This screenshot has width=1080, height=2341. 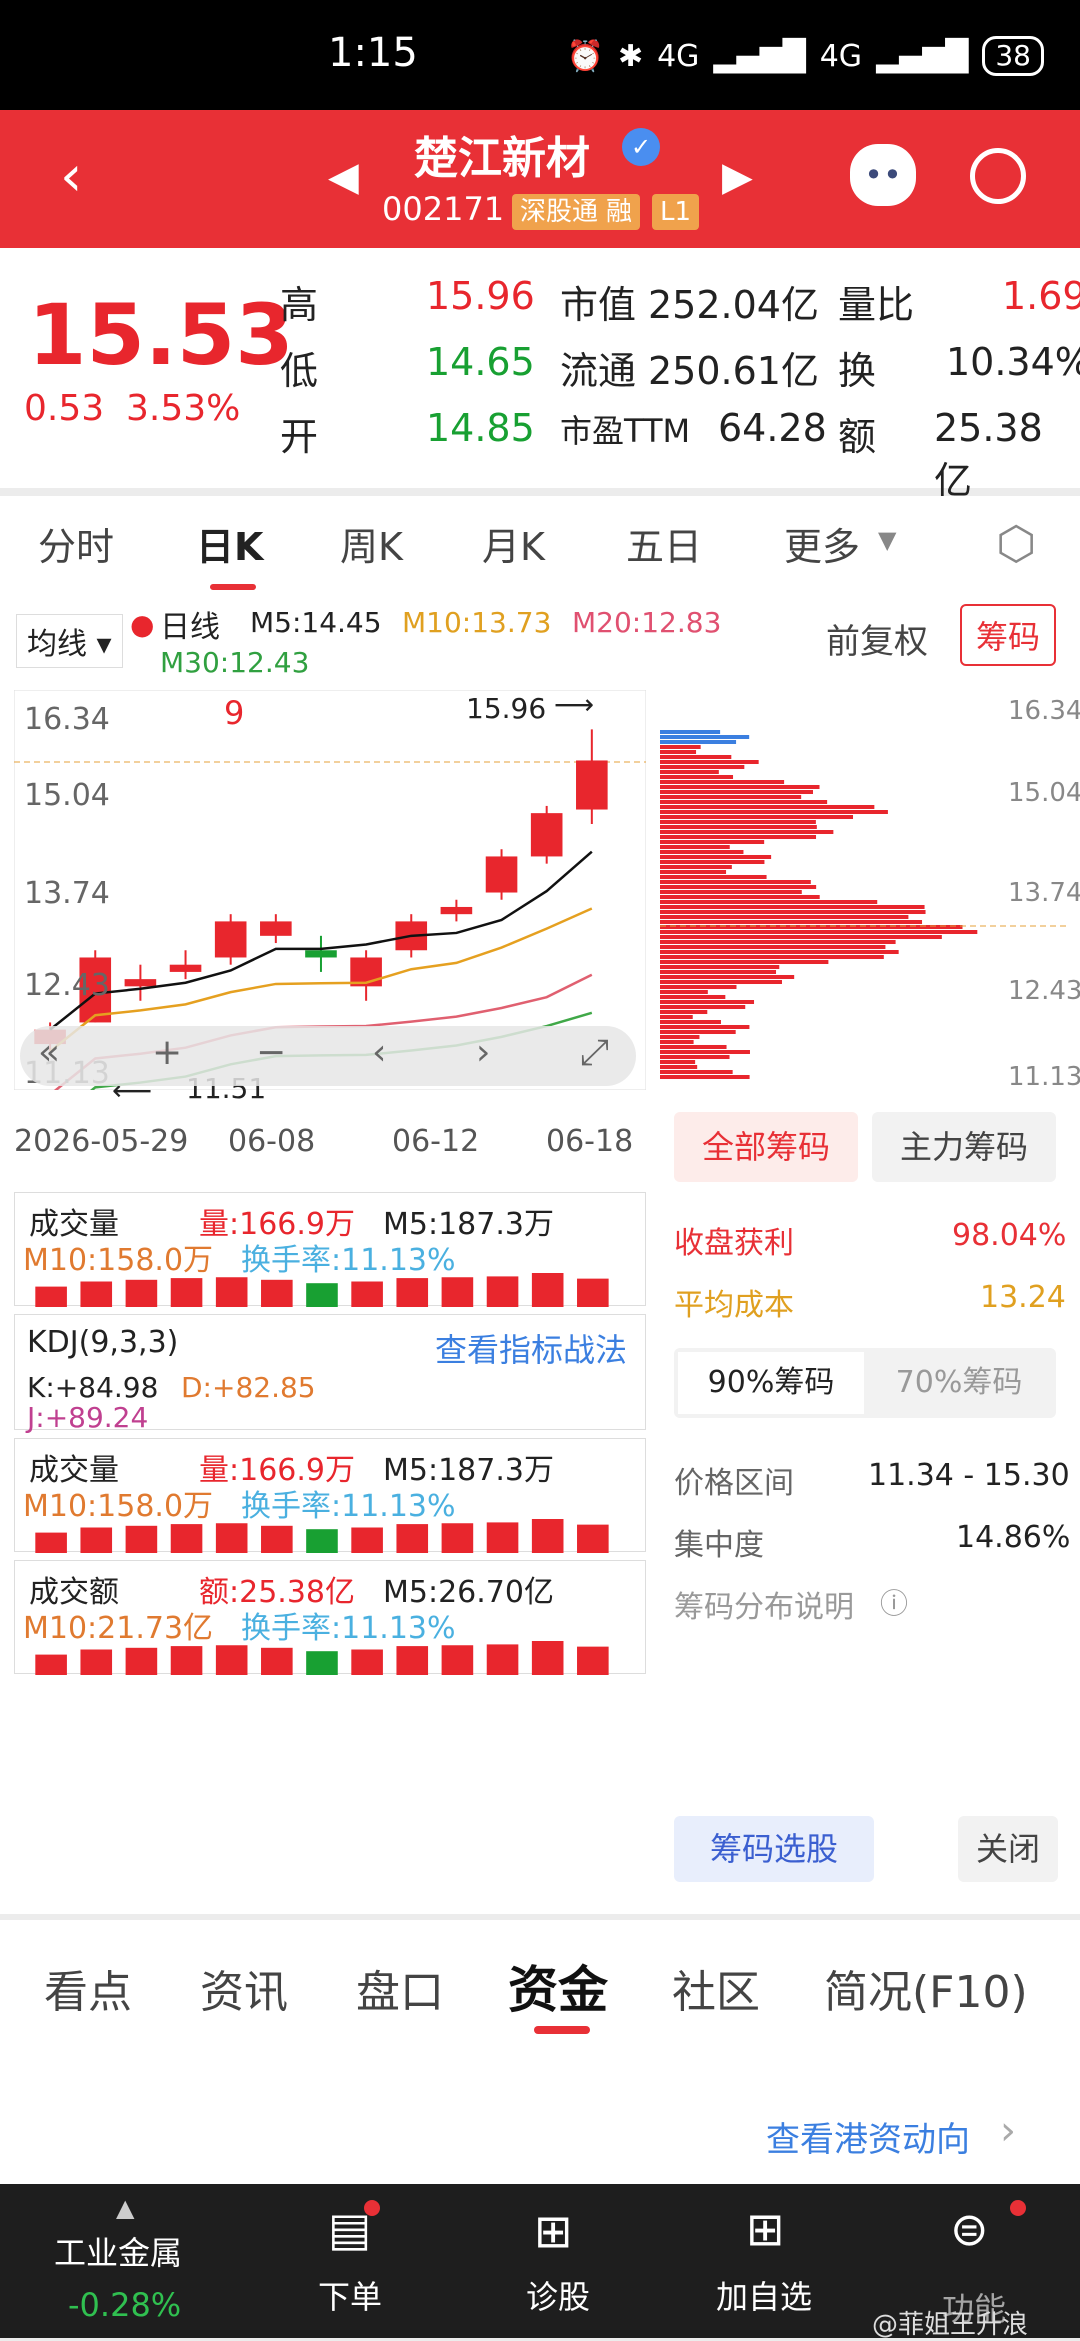 What do you see at coordinates (877, 638) in the screenshot?
I see `fq-selector: 前复权` at bounding box center [877, 638].